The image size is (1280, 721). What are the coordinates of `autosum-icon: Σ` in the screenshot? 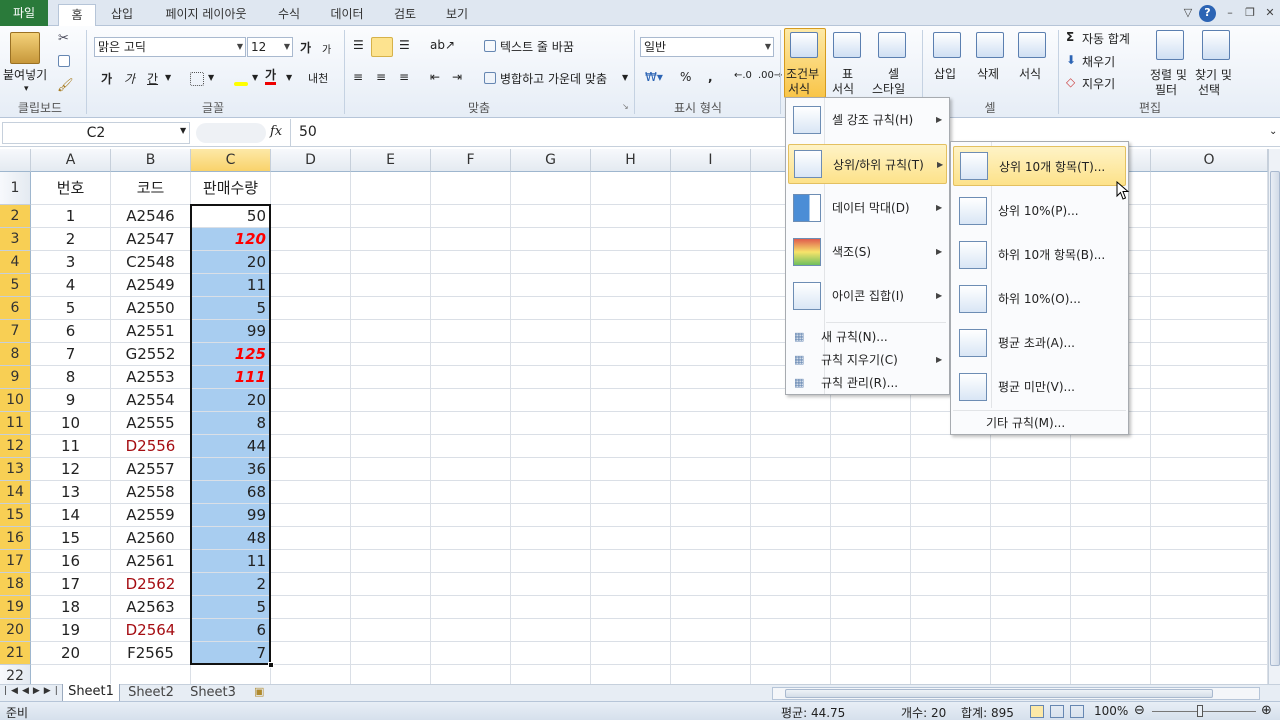 It's located at (1070, 37).